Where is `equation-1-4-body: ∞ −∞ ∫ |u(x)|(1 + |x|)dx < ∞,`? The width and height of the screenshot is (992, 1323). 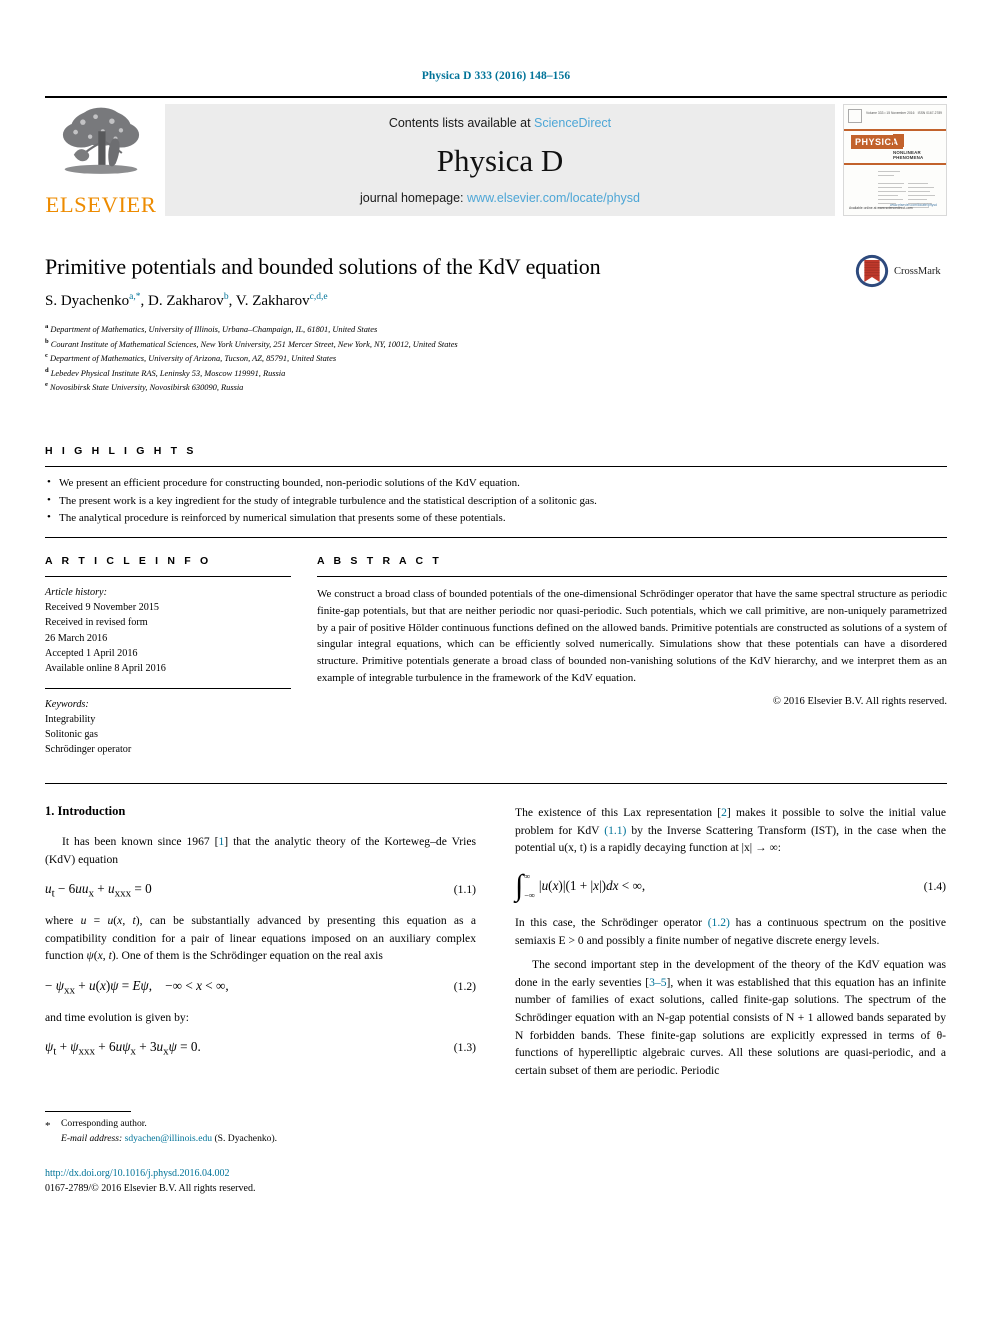
equation-1-4-body: ∞ −∞ ∫ |u(x)|(1 + |x|)dx < ∞, is located at coordinates (580, 886).